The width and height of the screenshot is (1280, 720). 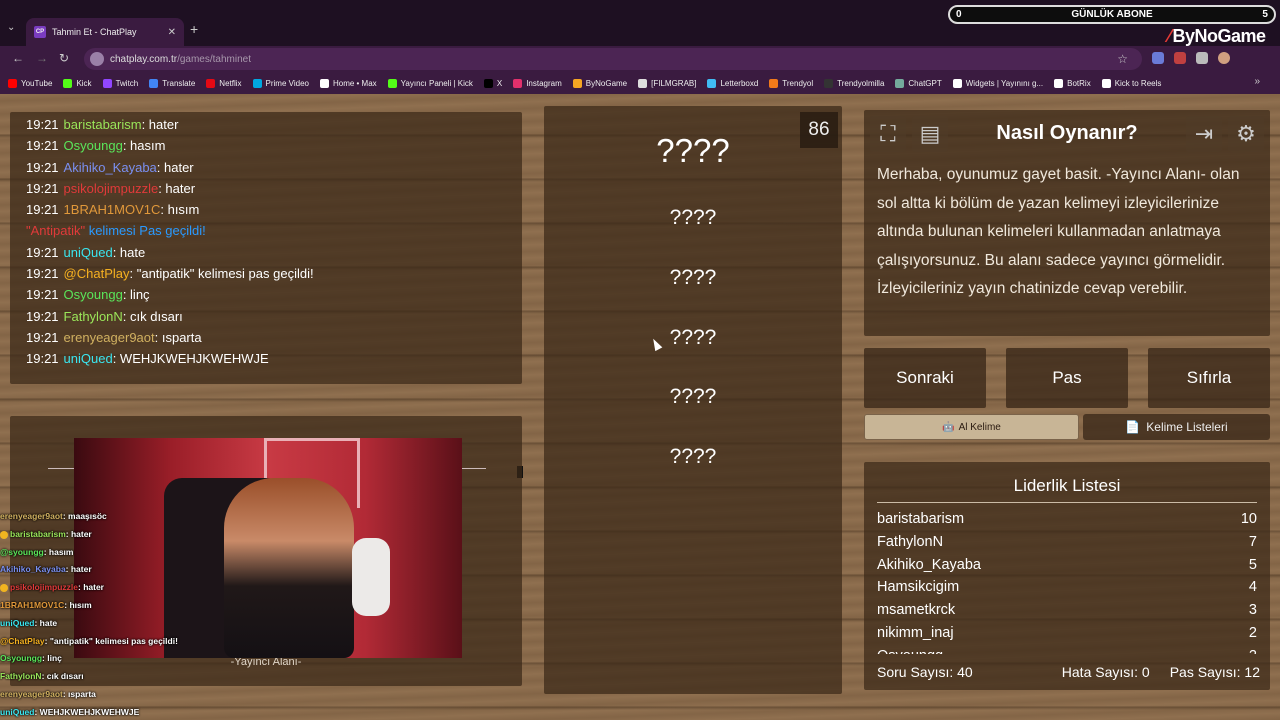 I want to click on bookmark-item: Kick to Reels, so click(x=1131, y=83).